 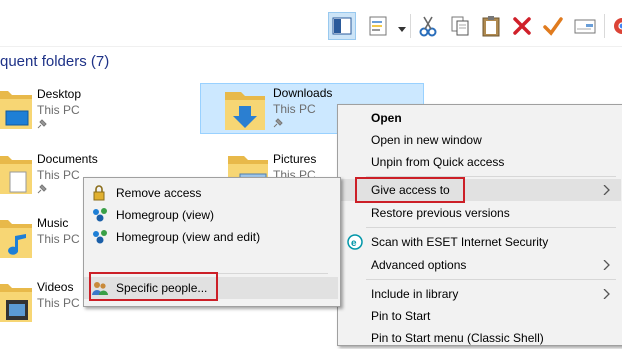 What do you see at coordinates (165, 215) in the screenshot?
I see `submenu-item-label: Homegroup (view)` at bounding box center [165, 215].